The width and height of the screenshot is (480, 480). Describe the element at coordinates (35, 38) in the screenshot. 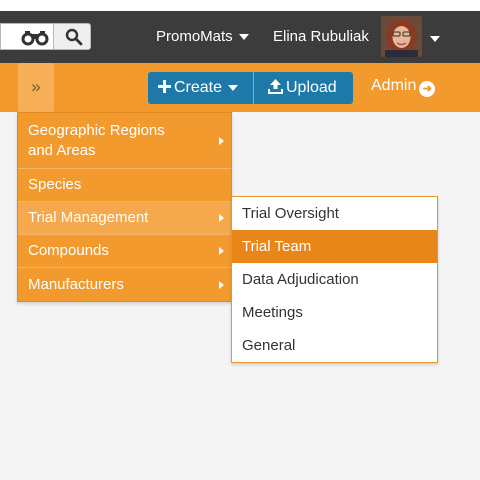

I see `binoculars-icon` at that location.